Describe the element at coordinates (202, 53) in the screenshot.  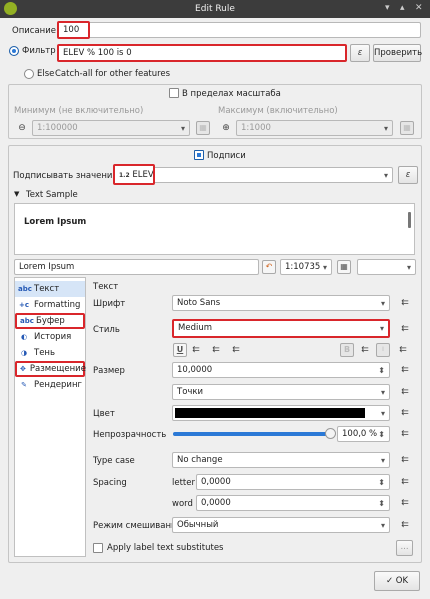
I see `filter-expression-input: ELEV % 100 is 0` at that location.